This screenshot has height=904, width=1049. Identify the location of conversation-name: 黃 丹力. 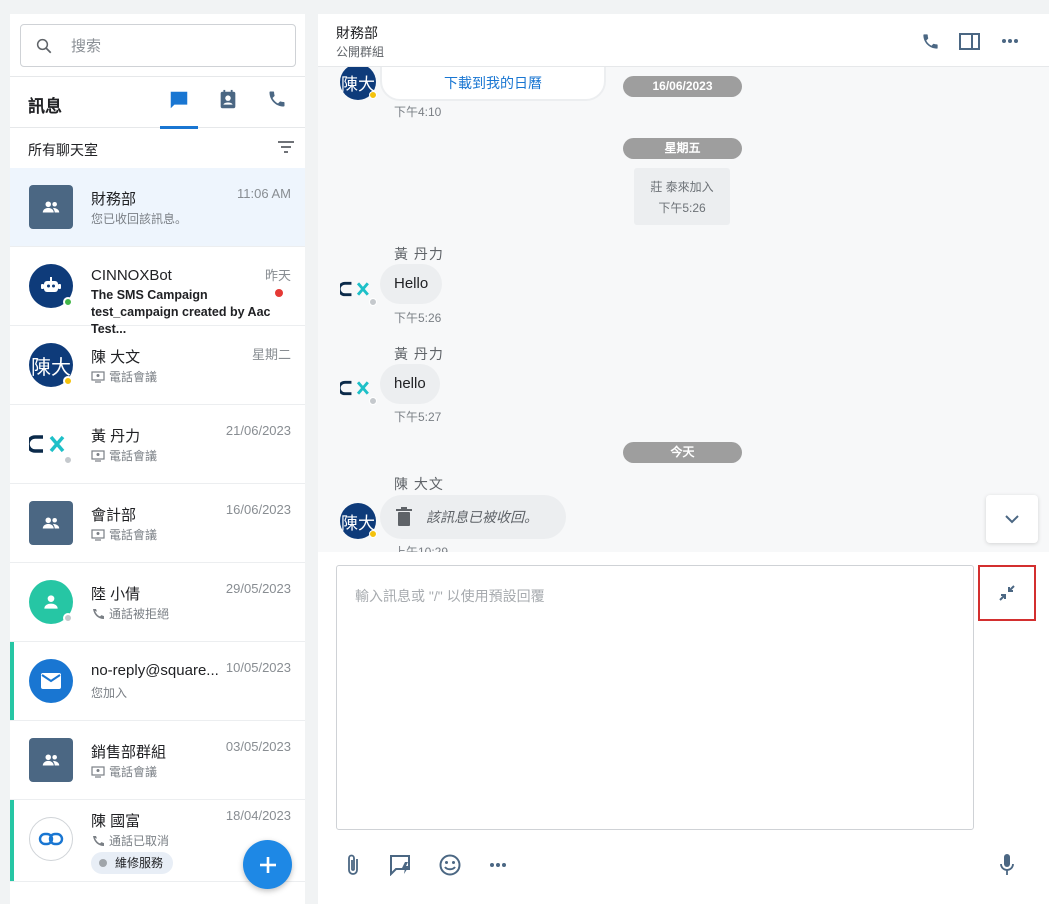
(116, 436).